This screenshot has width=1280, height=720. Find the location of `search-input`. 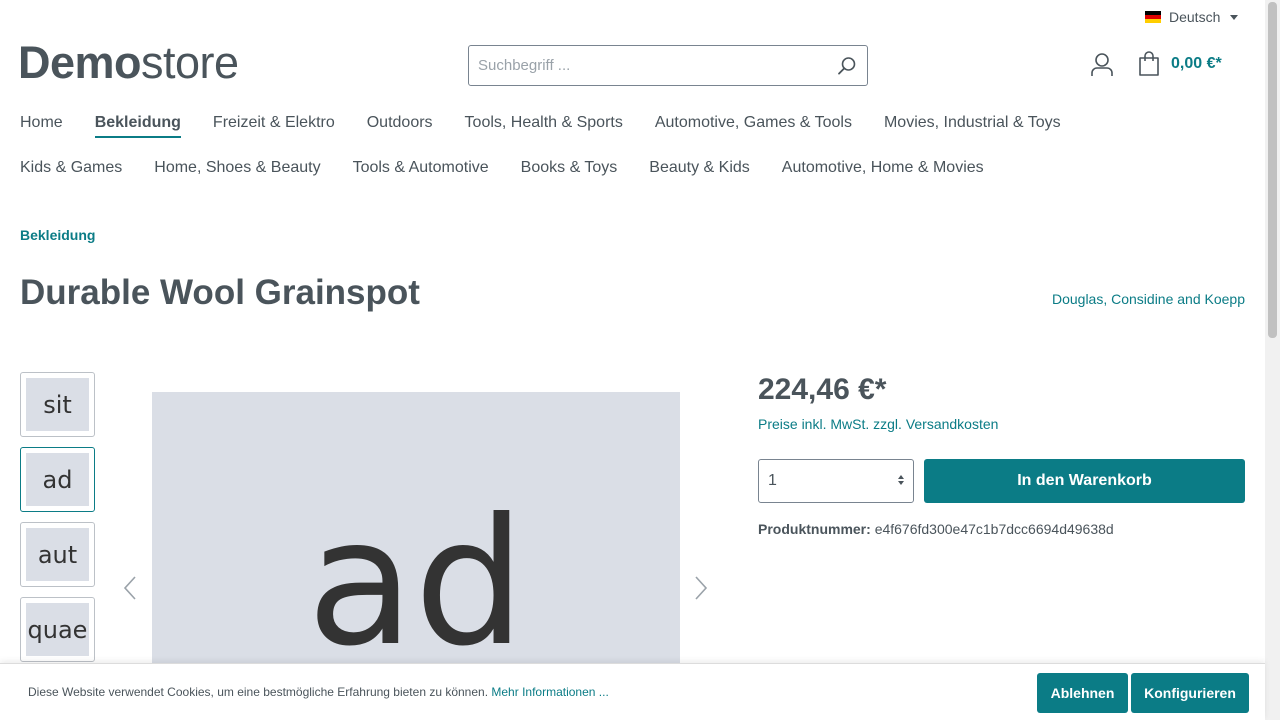

search-input is located at coordinates (648, 65).